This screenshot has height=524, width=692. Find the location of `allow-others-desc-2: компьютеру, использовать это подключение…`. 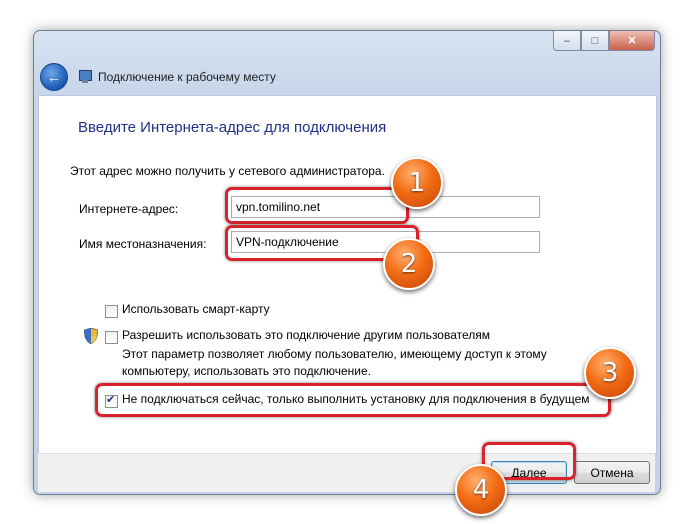

allow-others-desc-2: компьютеру, использовать это подключение… is located at coordinates (246, 371).